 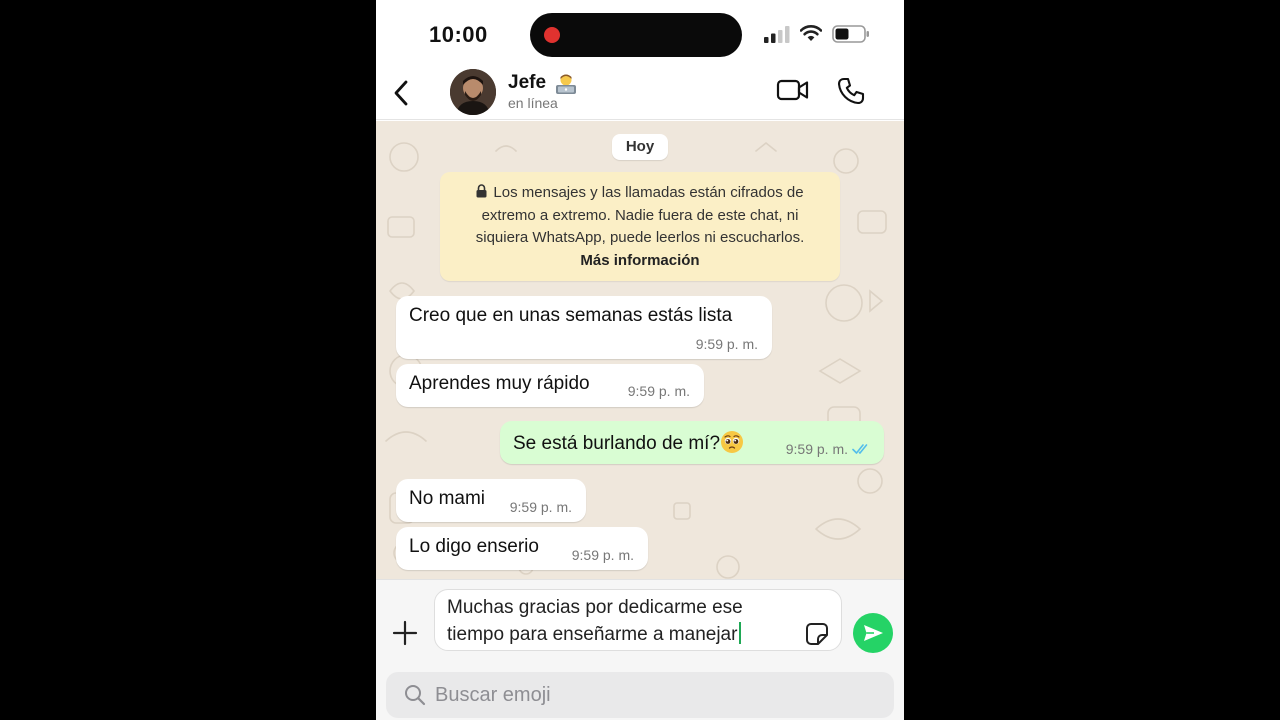 What do you see at coordinates (732, 442) in the screenshot?
I see `pleading-face-emoji-icon` at bounding box center [732, 442].